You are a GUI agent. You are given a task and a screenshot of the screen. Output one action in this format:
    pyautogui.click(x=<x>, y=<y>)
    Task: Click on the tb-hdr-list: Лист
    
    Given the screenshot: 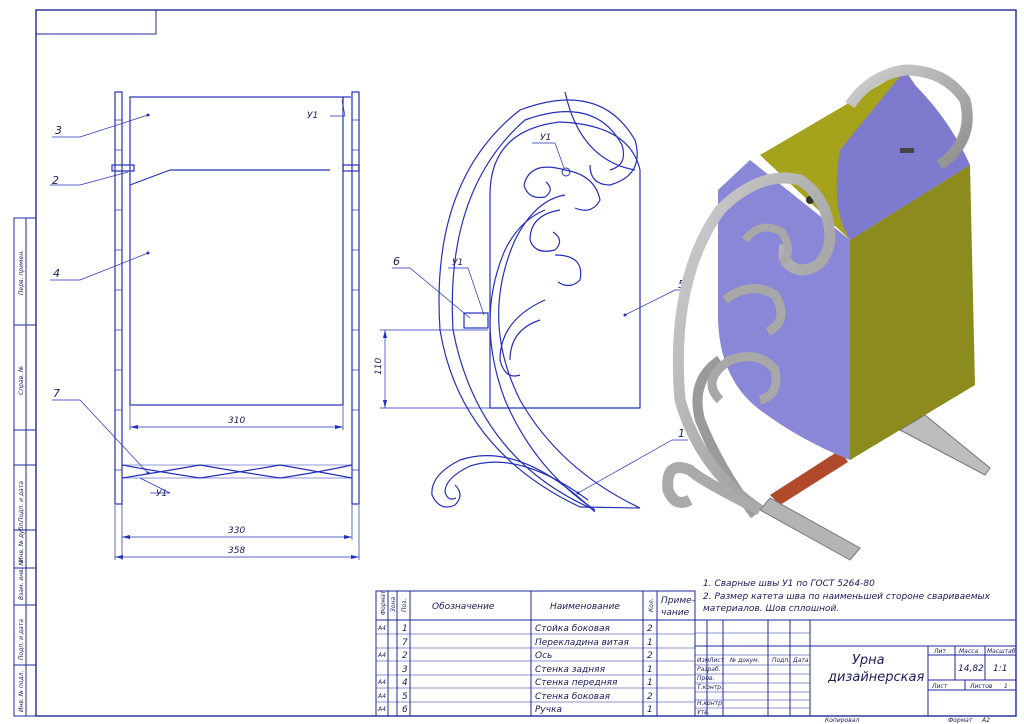 What is the action you would take?
    pyautogui.click(x=716, y=660)
    